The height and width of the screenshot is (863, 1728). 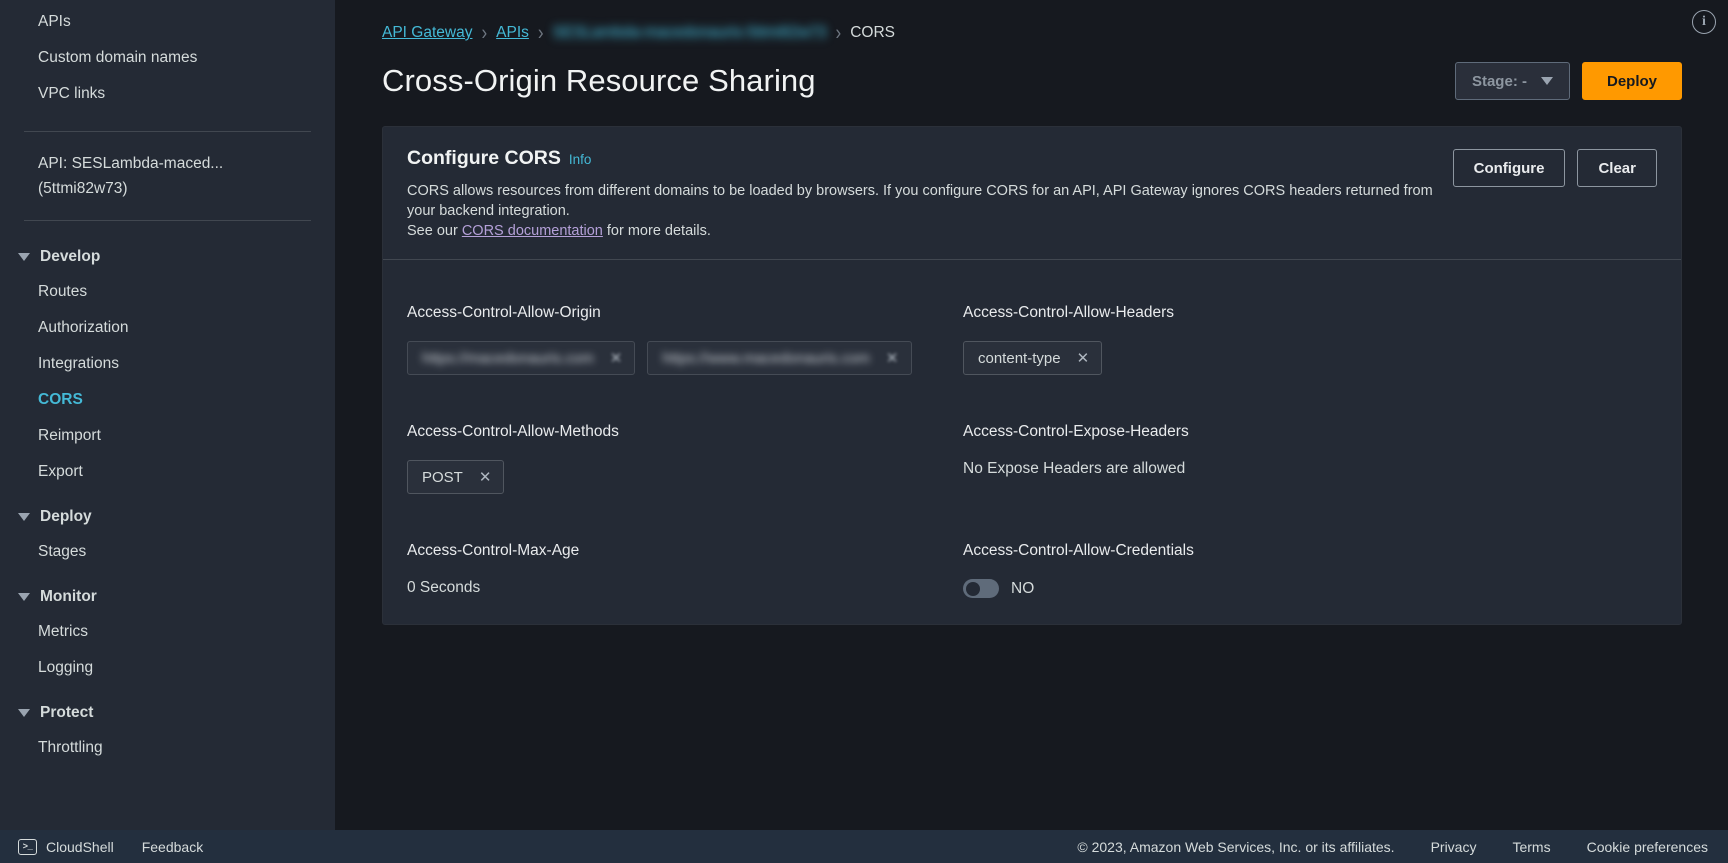 I want to click on sidebar-item-integrations: Integrations, so click(x=167, y=364).